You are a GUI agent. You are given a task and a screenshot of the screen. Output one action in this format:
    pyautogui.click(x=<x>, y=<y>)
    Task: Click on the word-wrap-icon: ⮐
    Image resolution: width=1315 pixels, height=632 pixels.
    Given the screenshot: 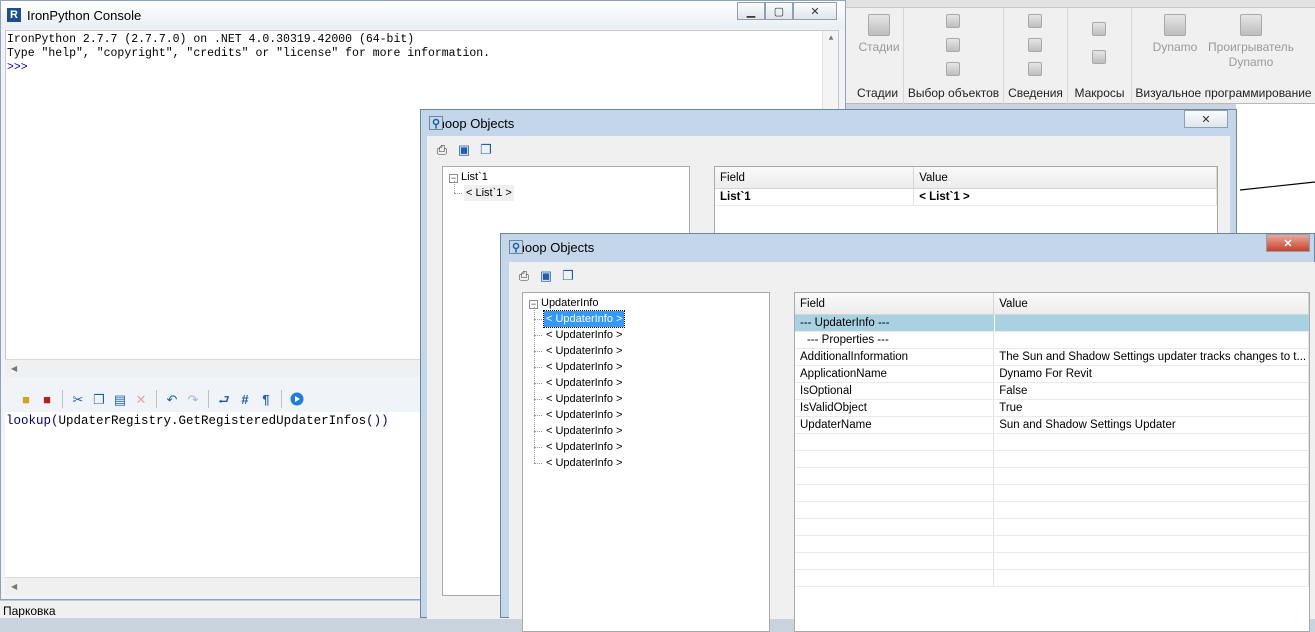 What is the action you would take?
    pyautogui.click(x=224, y=399)
    